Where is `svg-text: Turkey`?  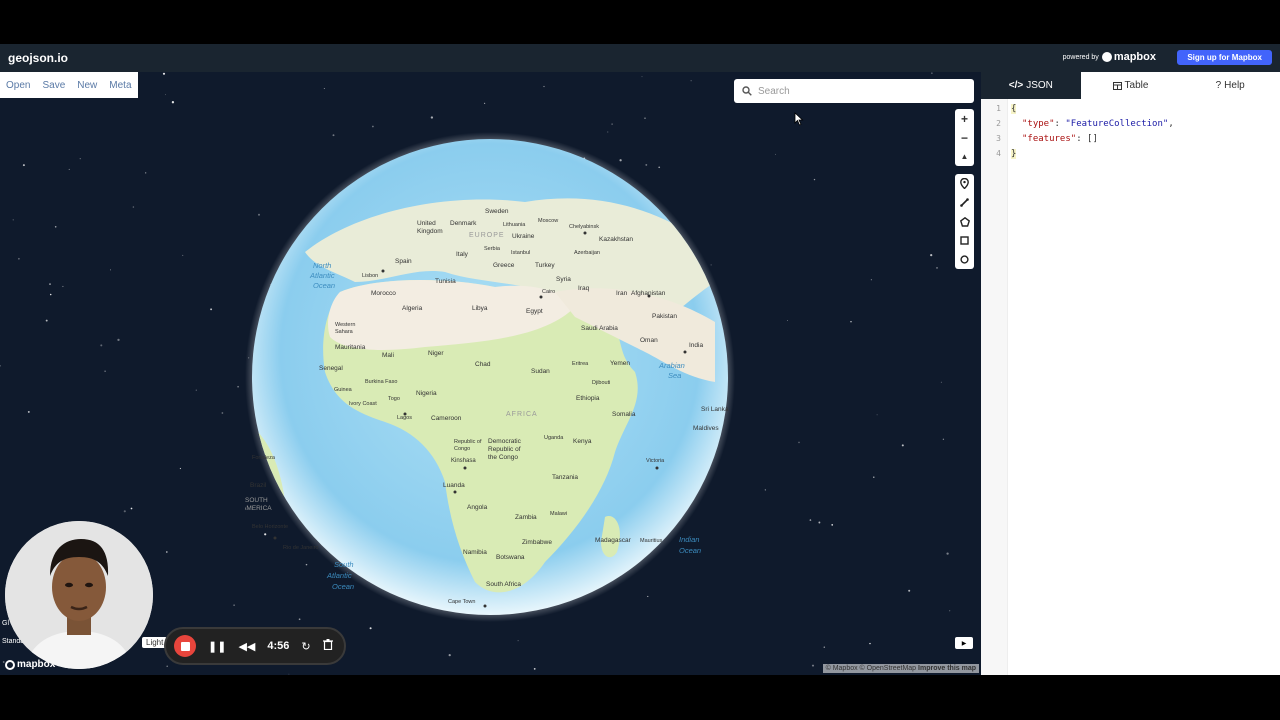 svg-text: Turkey is located at coordinates (545, 265).